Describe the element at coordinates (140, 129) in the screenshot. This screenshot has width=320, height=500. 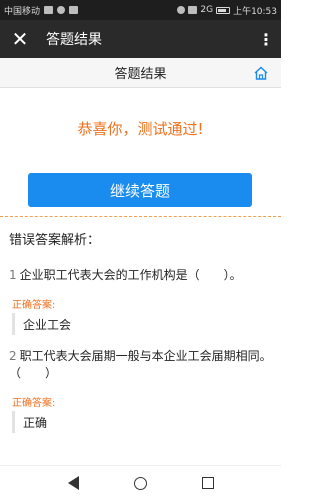
I see `result-message: 恭喜你，测试通过!` at that location.